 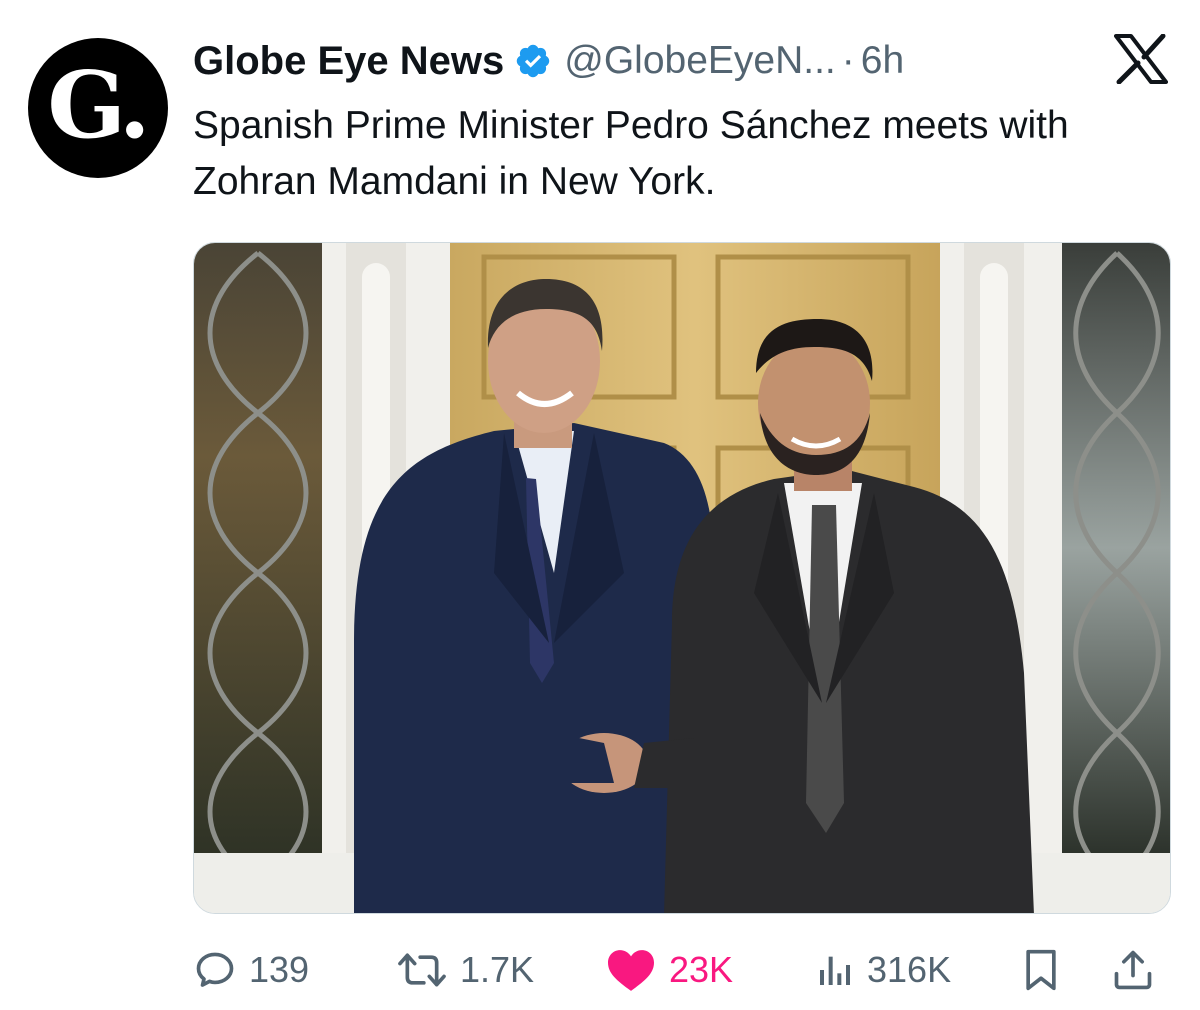 I want to click on avatar: G., so click(x=98, y=108).